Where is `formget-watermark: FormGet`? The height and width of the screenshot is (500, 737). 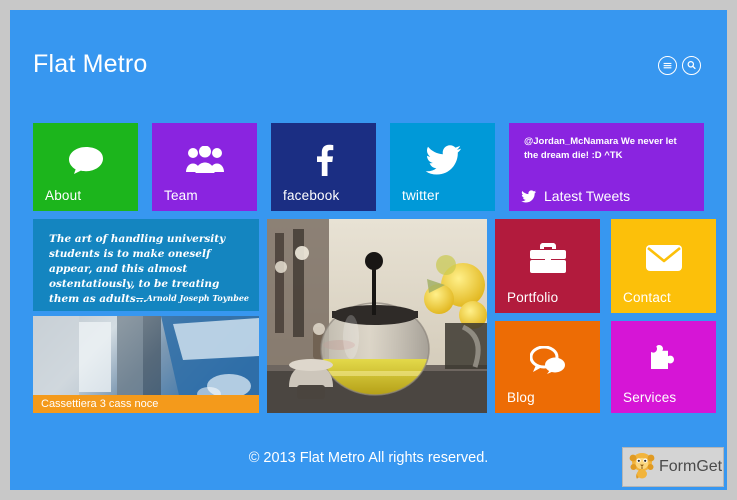 formget-watermark: FormGet is located at coordinates (673, 467).